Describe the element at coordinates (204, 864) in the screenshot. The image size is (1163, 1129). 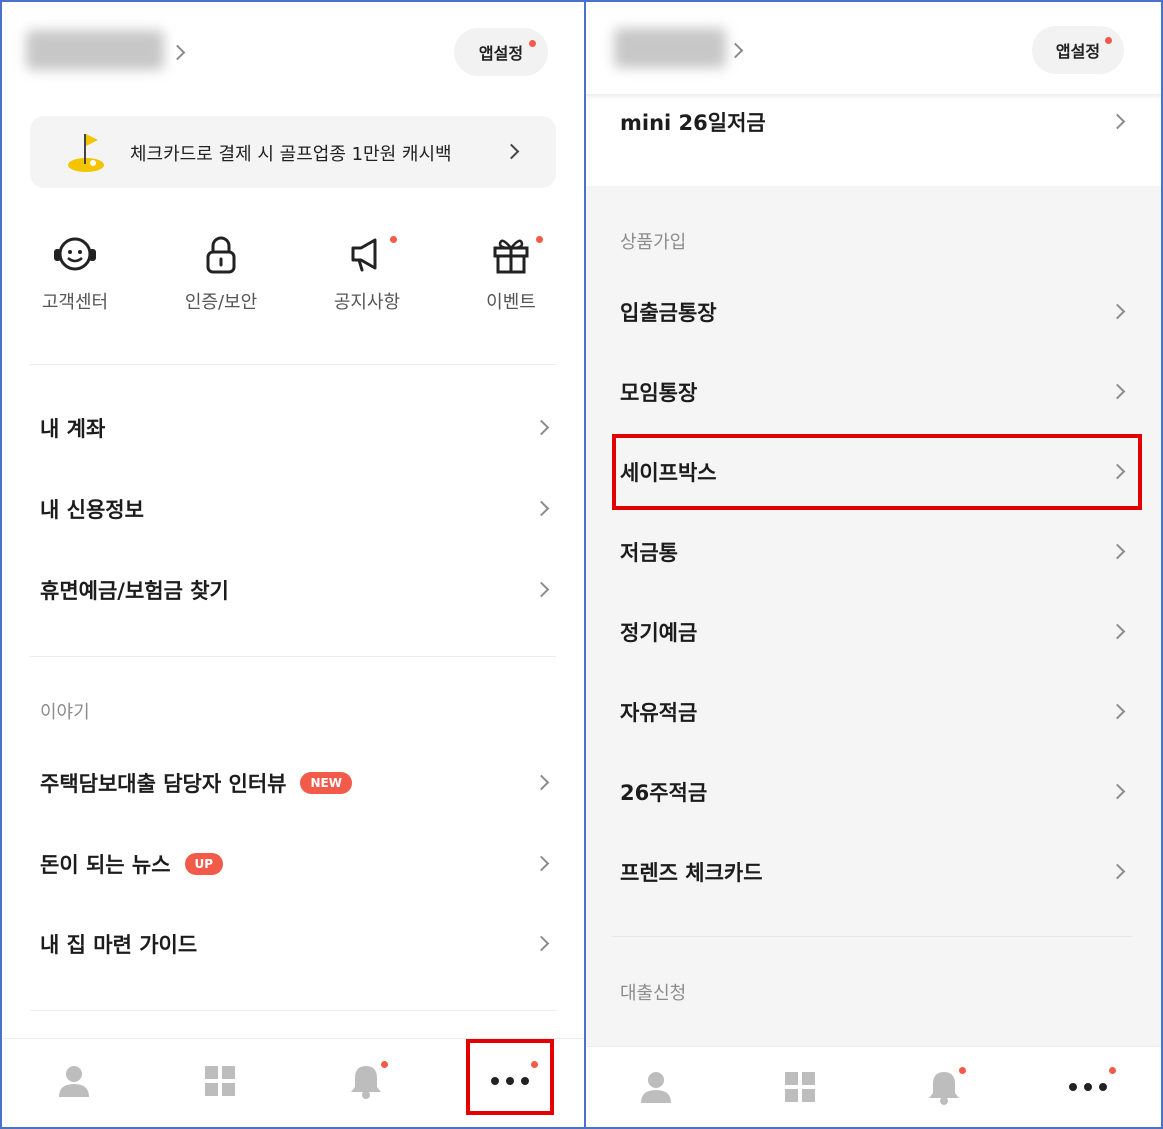
I see `up-badge: UP` at that location.